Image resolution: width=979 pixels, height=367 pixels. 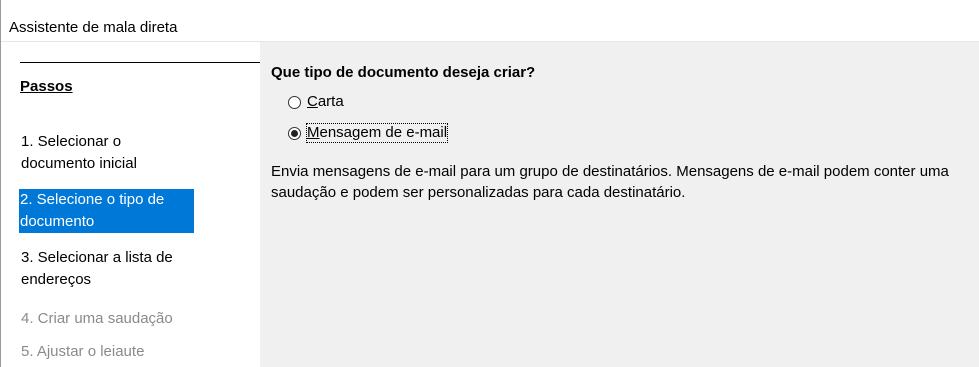 I want to click on letter-option: Carta, so click(x=316, y=102).